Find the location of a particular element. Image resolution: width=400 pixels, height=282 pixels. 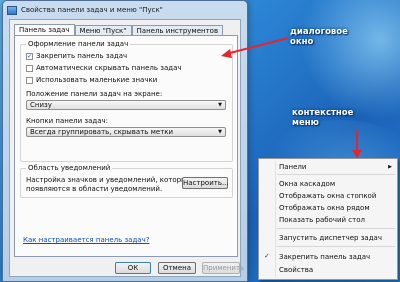

arrow-head-dialog is located at coordinates (226, 53).